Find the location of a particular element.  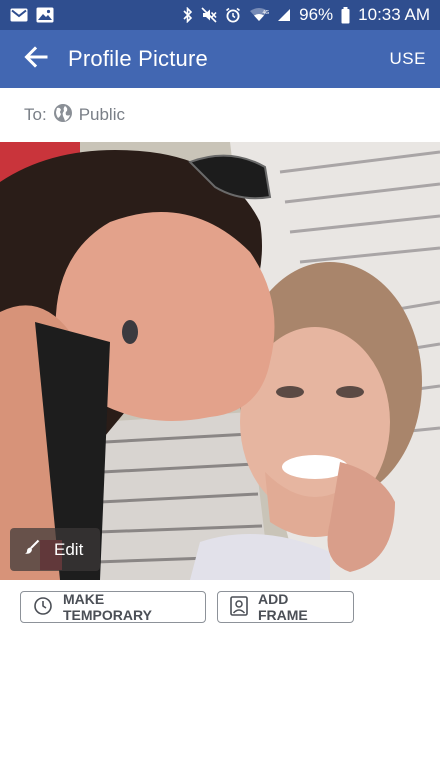

signal-icon is located at coordinates (284, 15).